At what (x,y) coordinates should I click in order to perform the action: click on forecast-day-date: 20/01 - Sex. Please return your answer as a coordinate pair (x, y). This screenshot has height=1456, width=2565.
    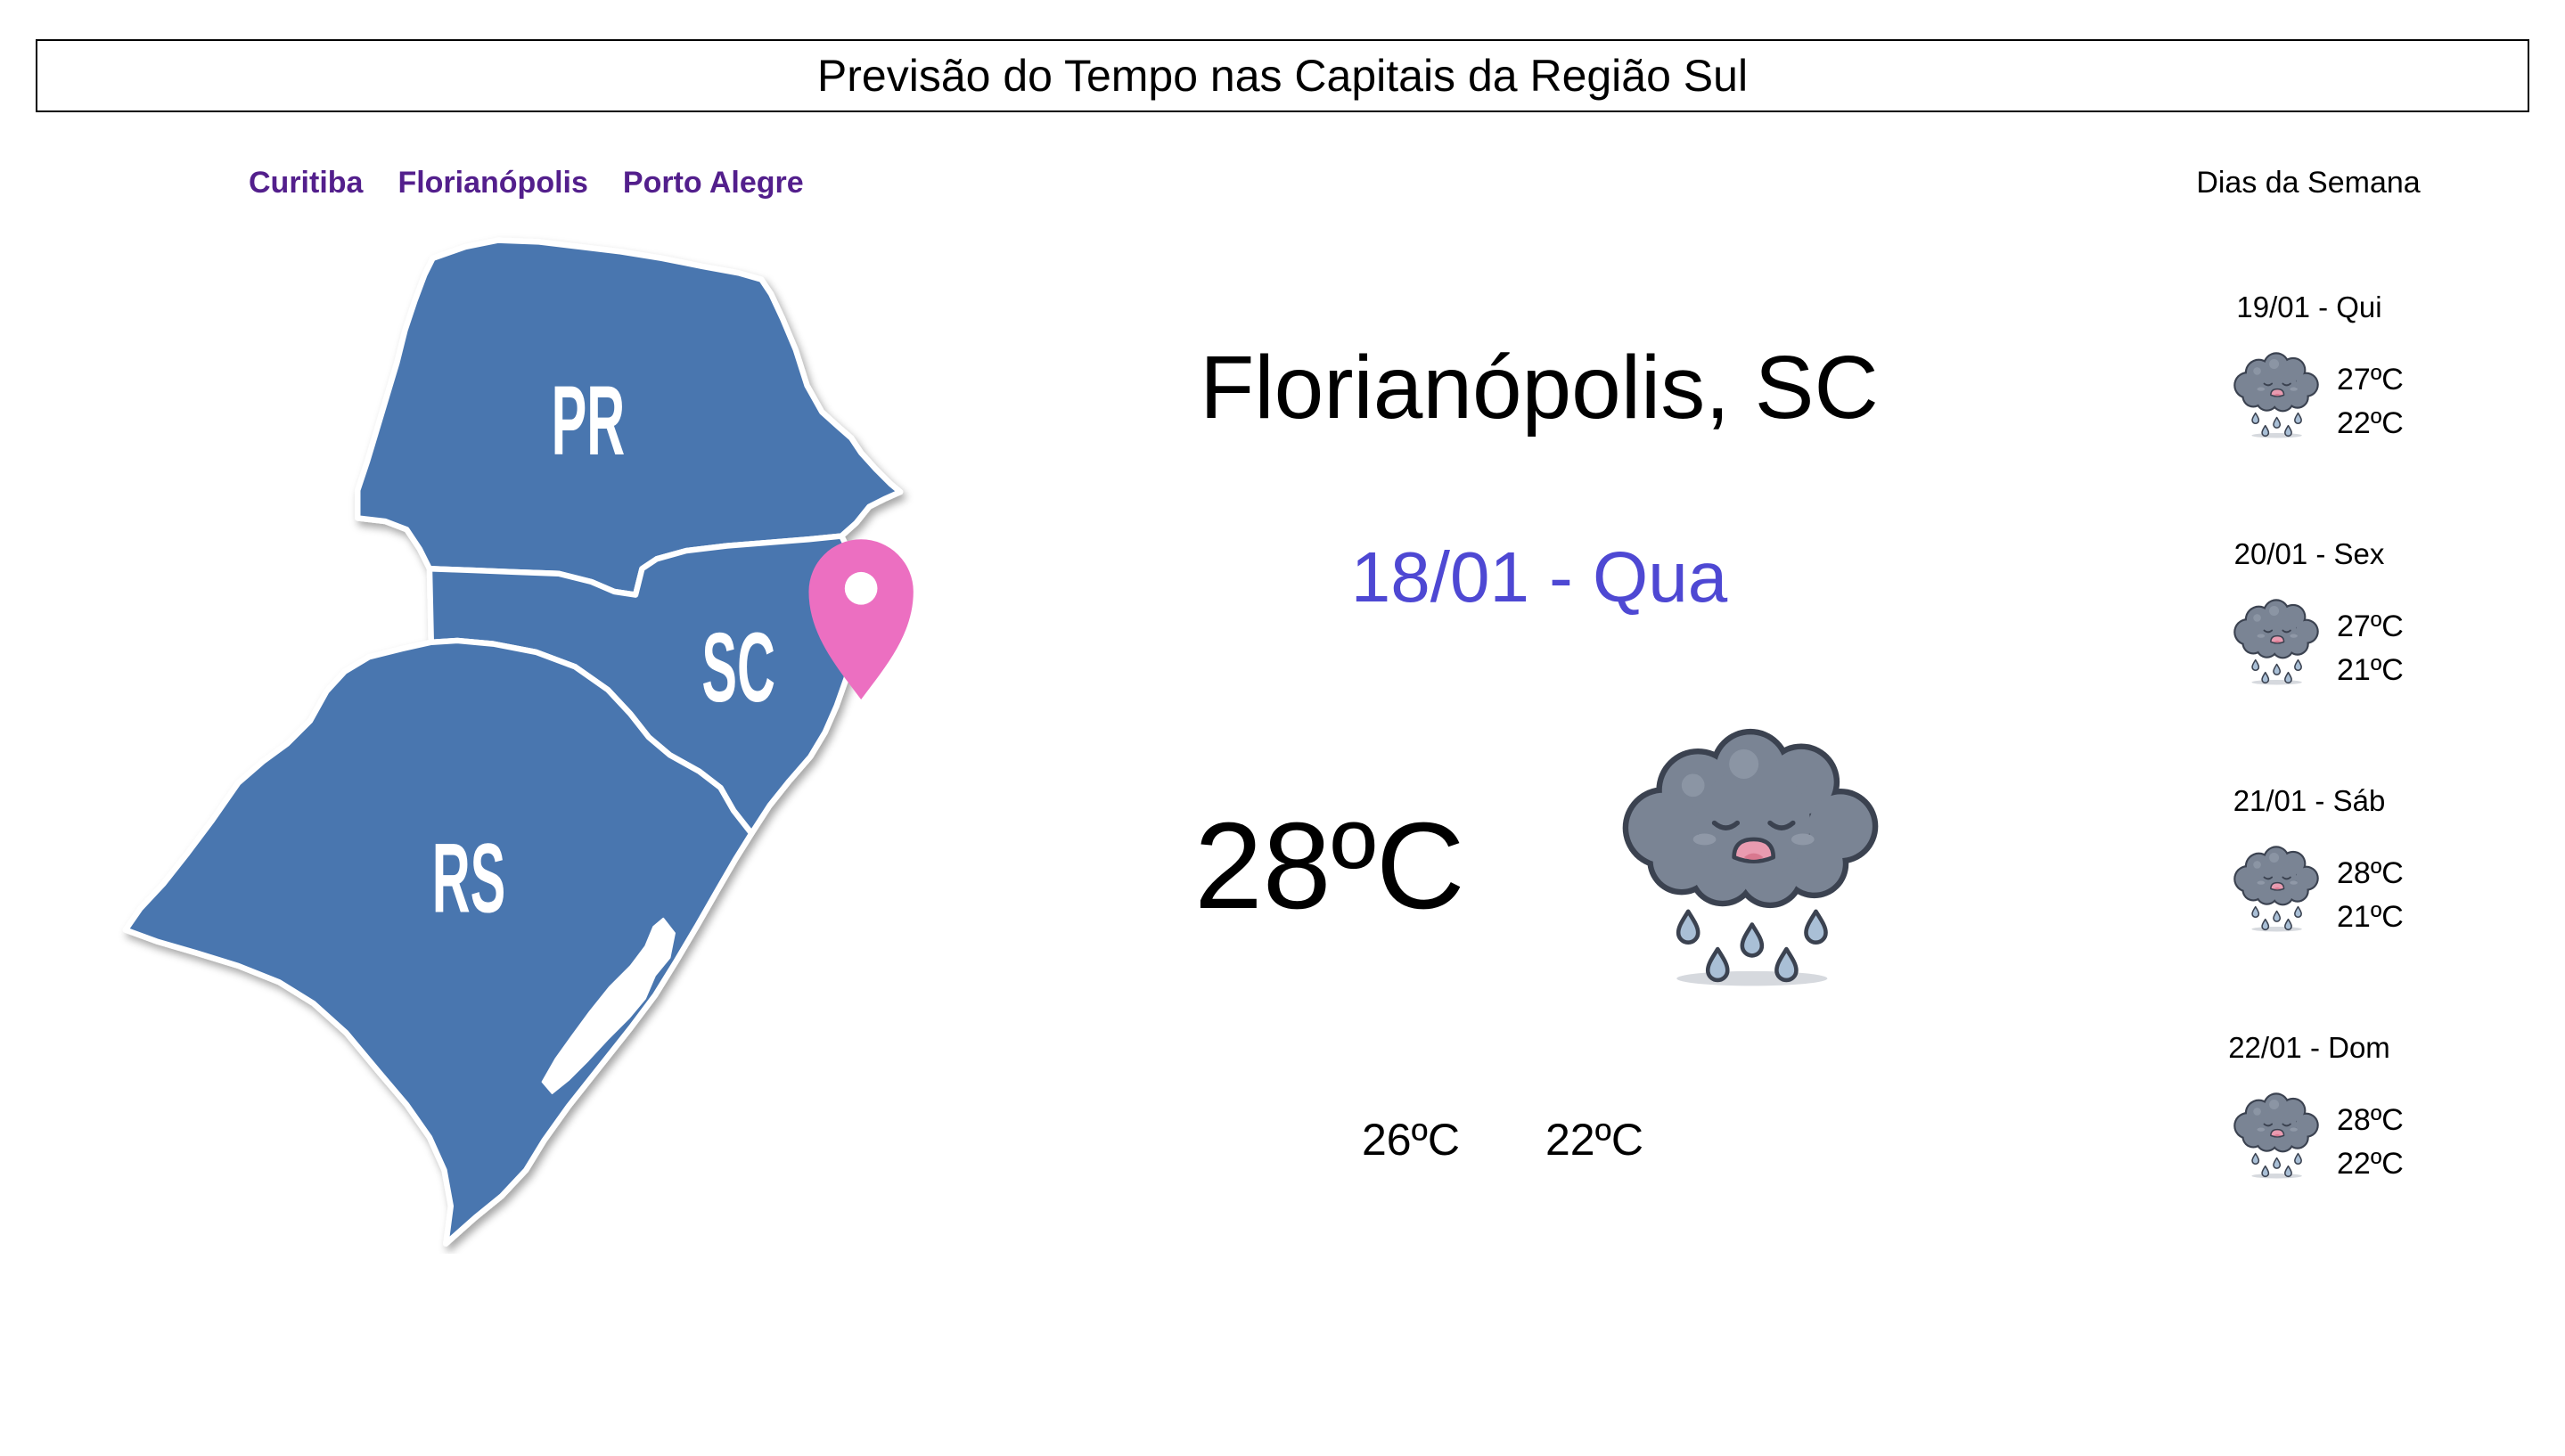
    Looking at the image, I should click on (2309, 553).